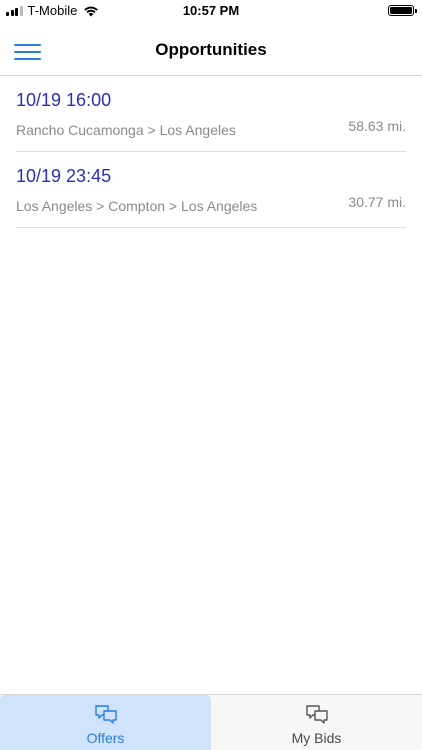 This screenshot has width=422, height=750. I want to click on opportunity-distance: 30.77 mi., so click(377, 202).